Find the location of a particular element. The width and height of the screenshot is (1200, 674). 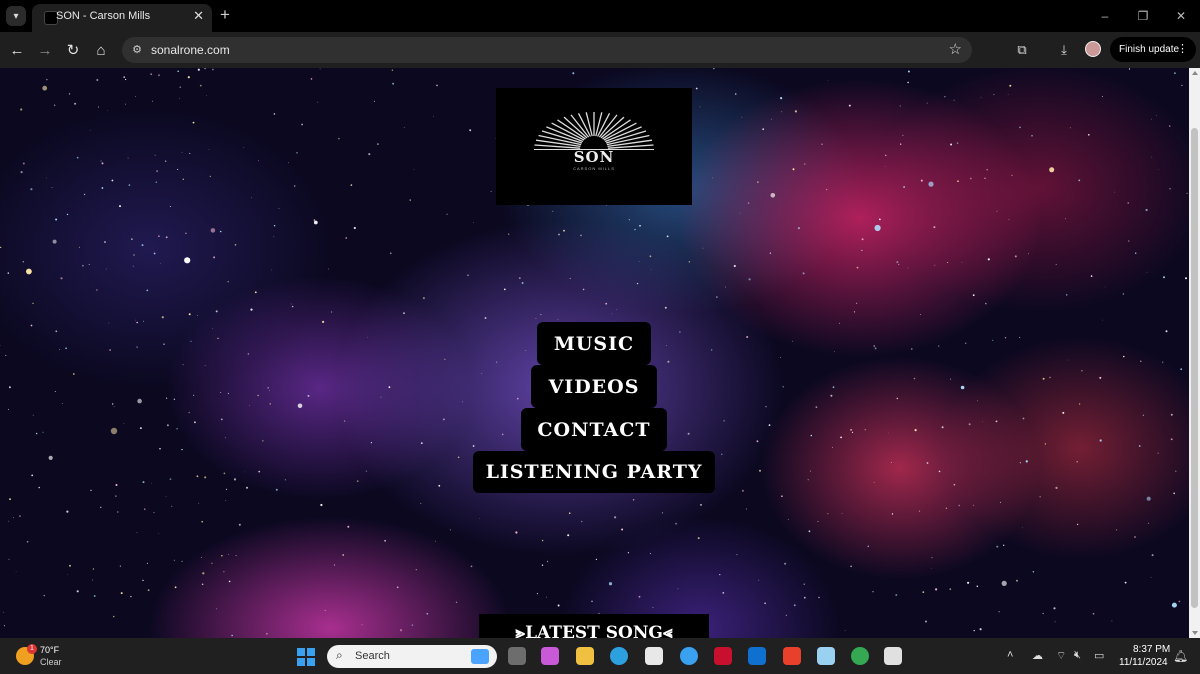

mcafee-icon is located at coordinates (723, 656).